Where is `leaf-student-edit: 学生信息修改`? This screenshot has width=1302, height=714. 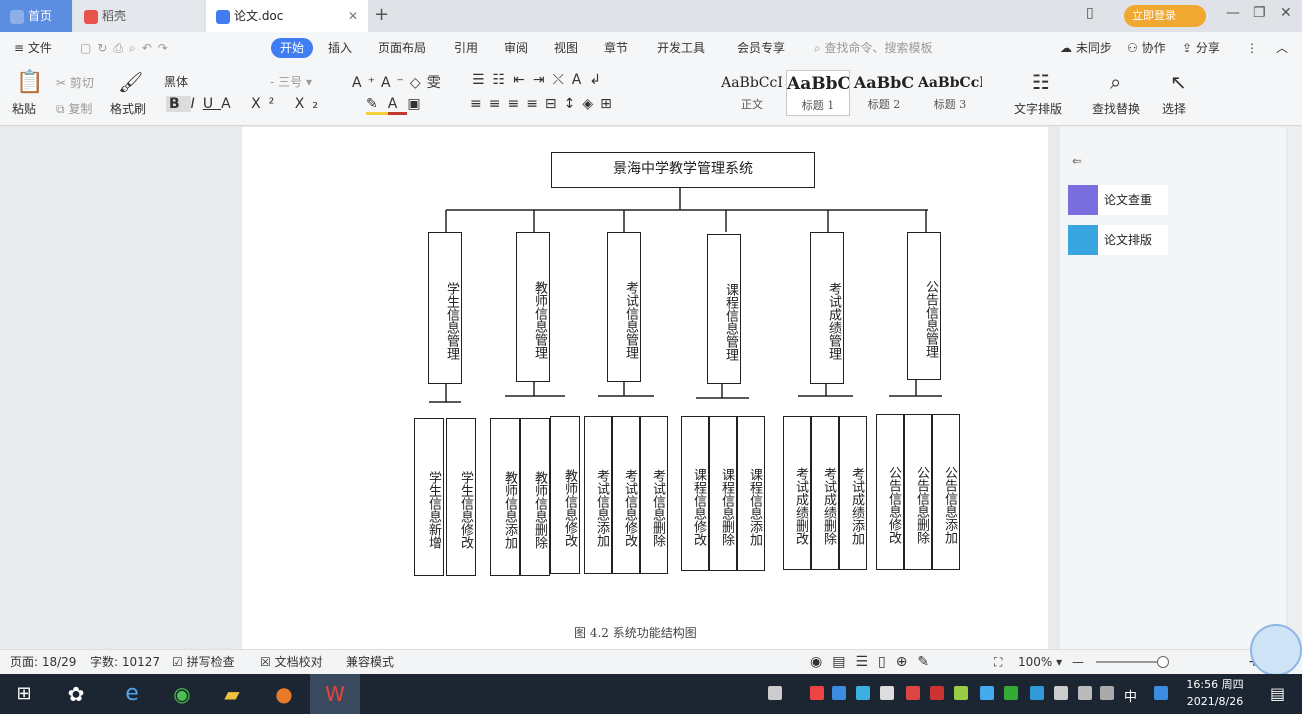
leaf-student-edit: 学生信息修改 is located at coordinates (461, 497).